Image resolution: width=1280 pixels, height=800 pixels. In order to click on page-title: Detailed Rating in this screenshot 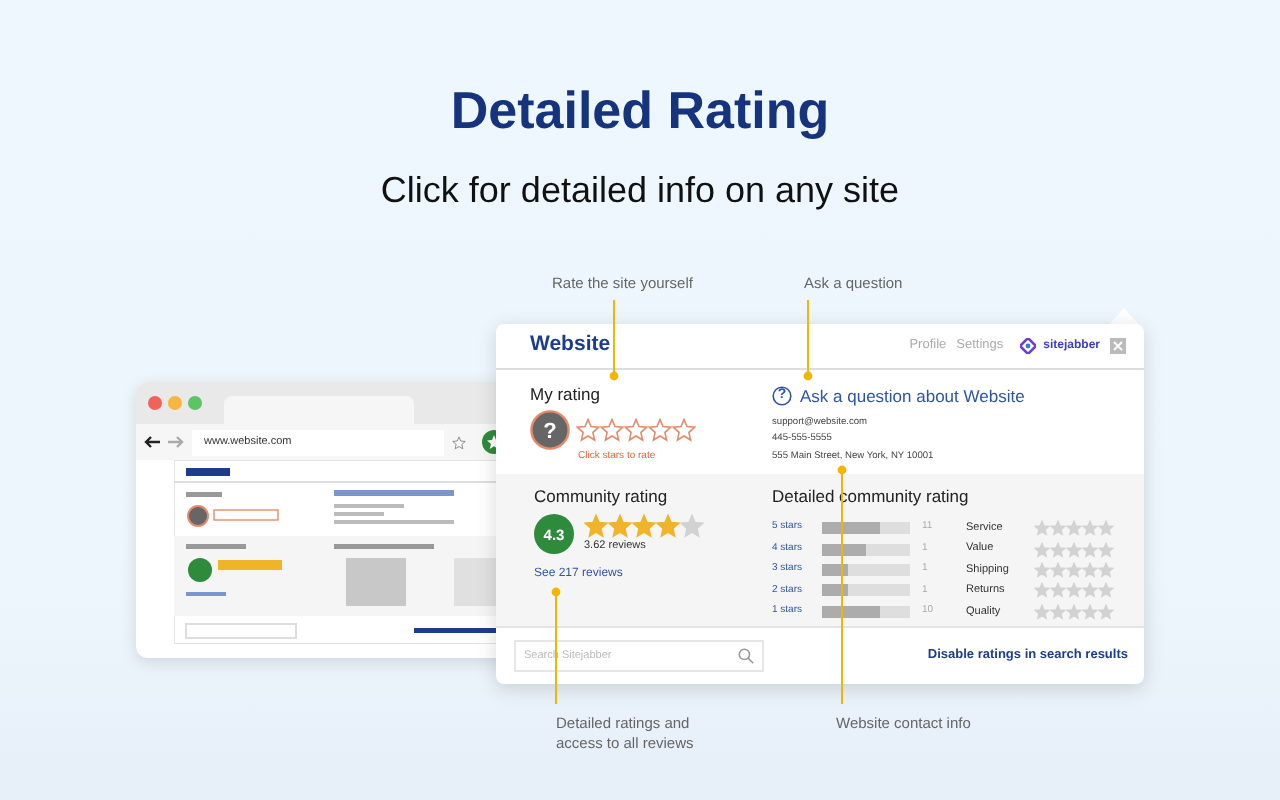, I will do `click(640, 111)`.